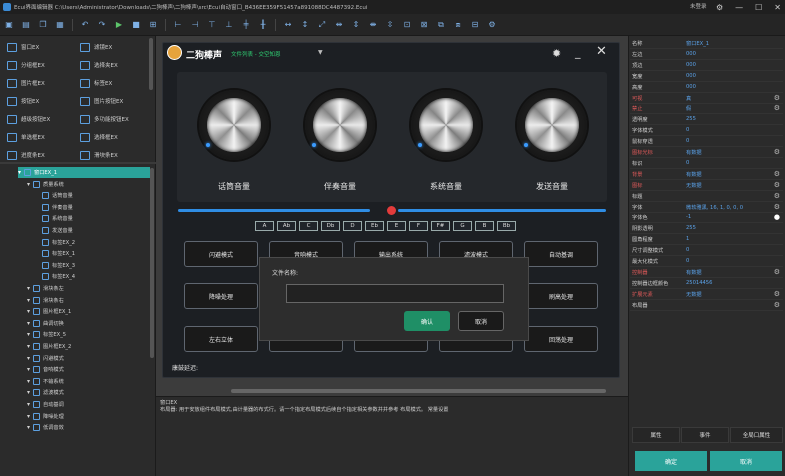 The height and width of the screenshot is (476, 785). What do you see at coordinates (687, 239) in the screenshot?
I see `property-value: 1` at bounding box center [687, 239].